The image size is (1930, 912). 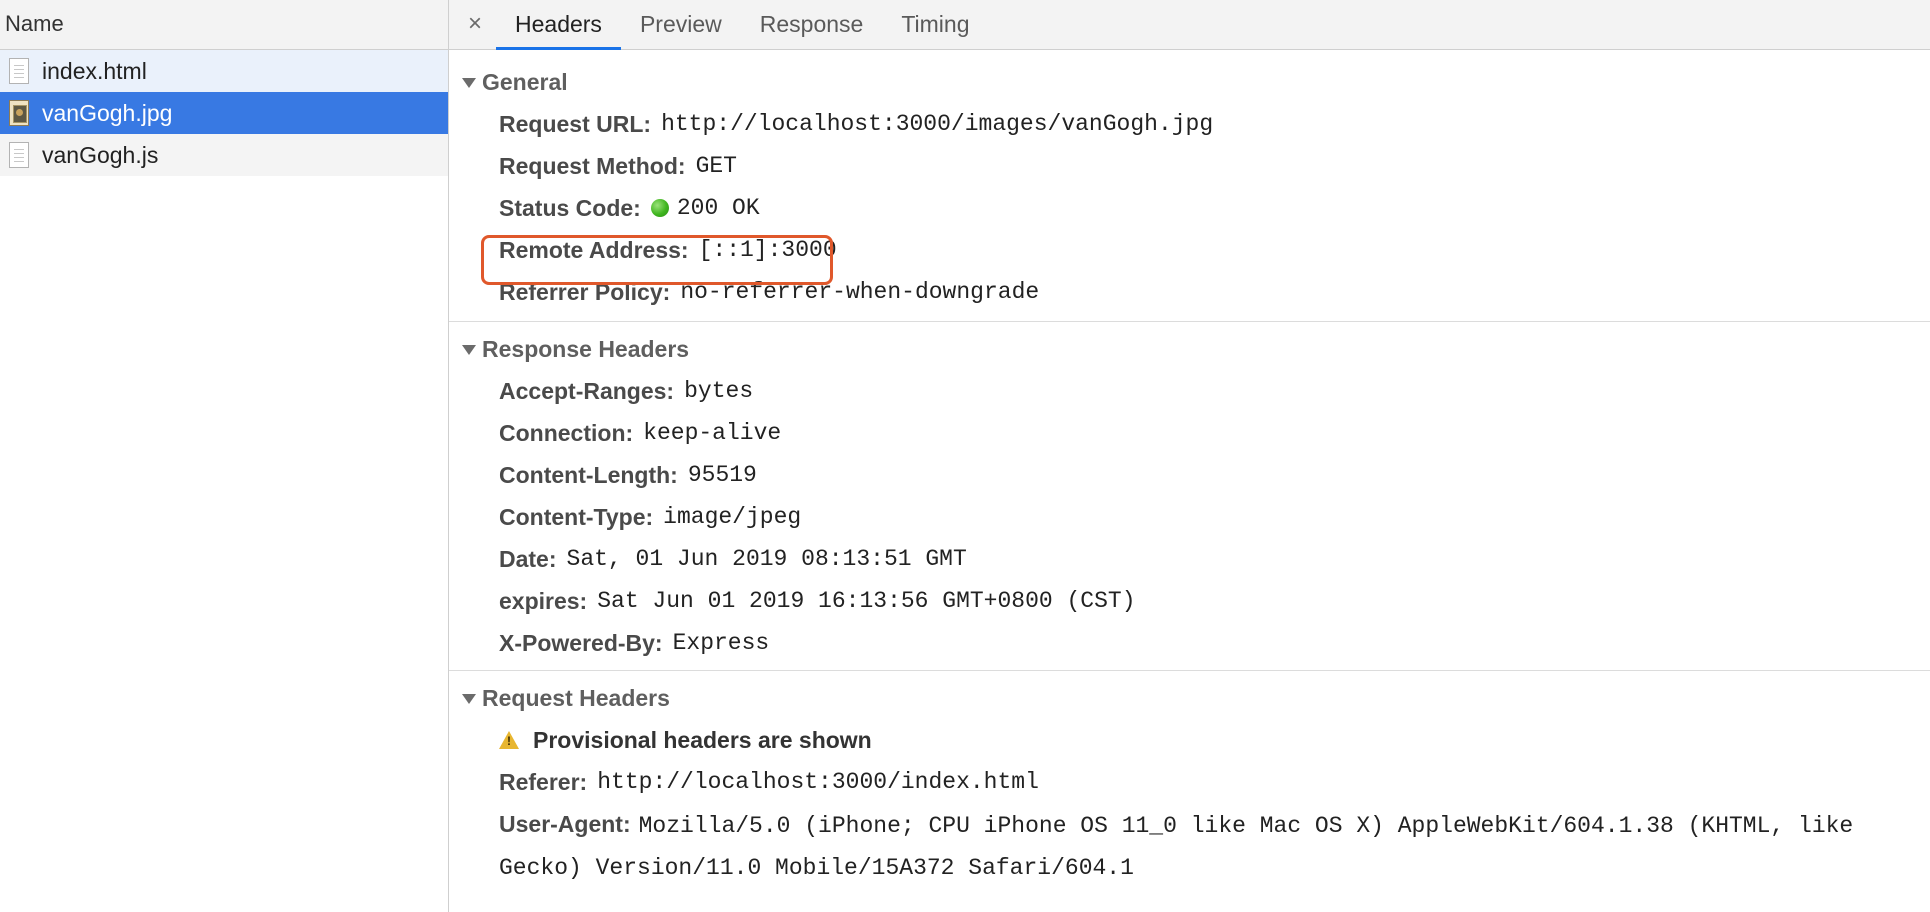 I want to click on header-key: User-Agent:, so click(x=565, y=824).